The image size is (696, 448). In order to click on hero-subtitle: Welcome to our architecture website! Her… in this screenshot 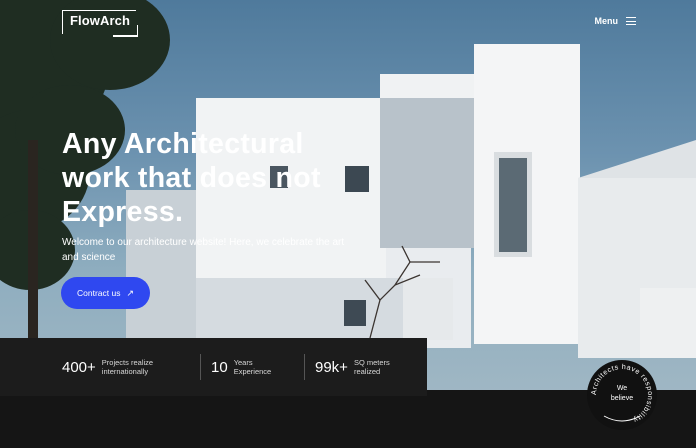, I will do `click(227, 250)`.